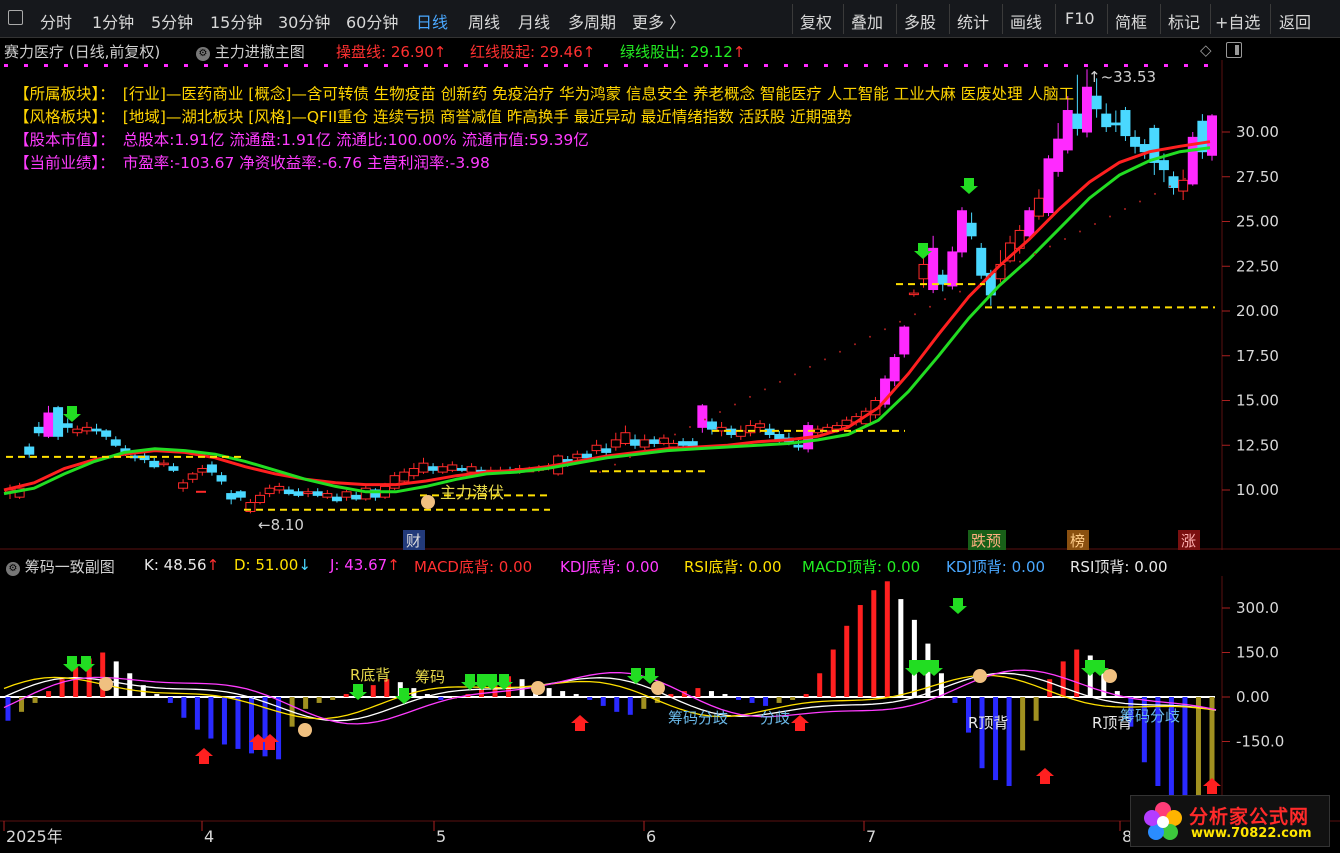 The image size is (1340, 853). I want to click on btn-back: 返回, so click(1295, 21).